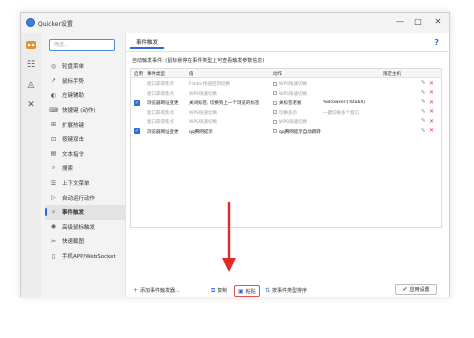 This screenshot has height=338, width=474. What do you see at coordinates (290, 291) in the screenshot?
I see `sort-label: 按事件类型排序` at bounding box center [290, 291].